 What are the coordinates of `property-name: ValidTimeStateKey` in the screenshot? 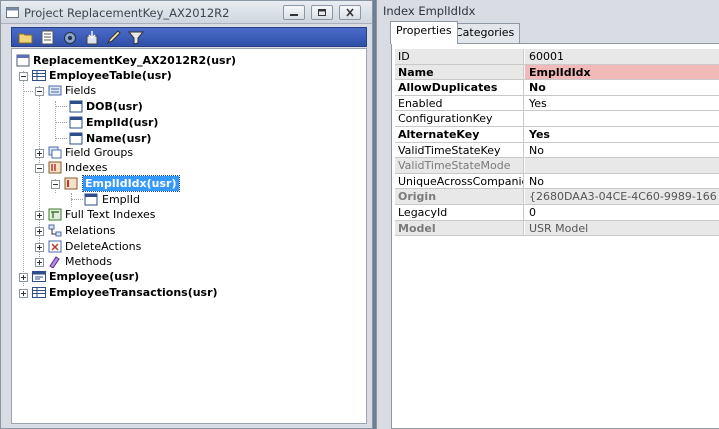 It's located at (459, 150).